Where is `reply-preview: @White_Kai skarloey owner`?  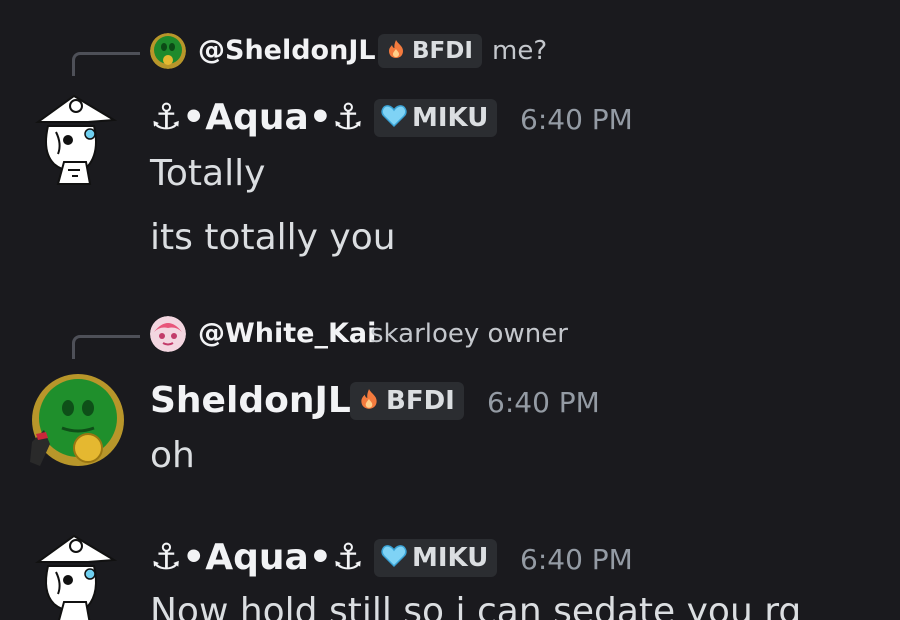
reply-preview: @White_Kai skarloey owner is located at coordinates (450, 336).